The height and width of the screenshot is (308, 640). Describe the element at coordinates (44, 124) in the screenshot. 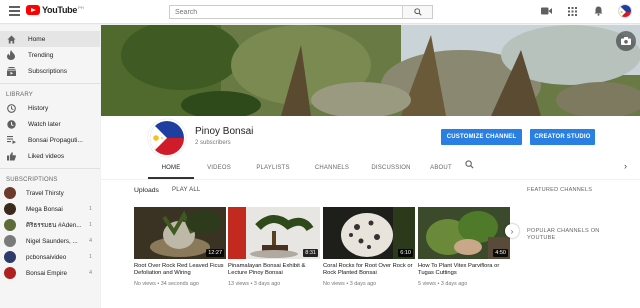

I see `sidebar-item-label: Watch later` at that location.